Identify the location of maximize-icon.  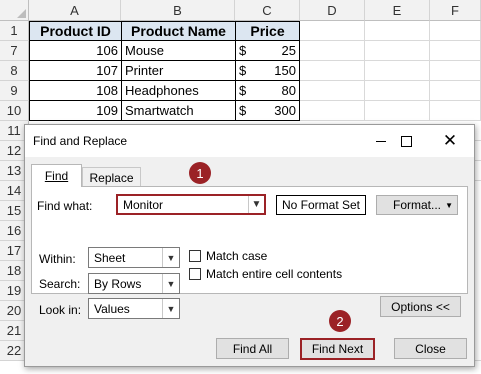
(406, 141).